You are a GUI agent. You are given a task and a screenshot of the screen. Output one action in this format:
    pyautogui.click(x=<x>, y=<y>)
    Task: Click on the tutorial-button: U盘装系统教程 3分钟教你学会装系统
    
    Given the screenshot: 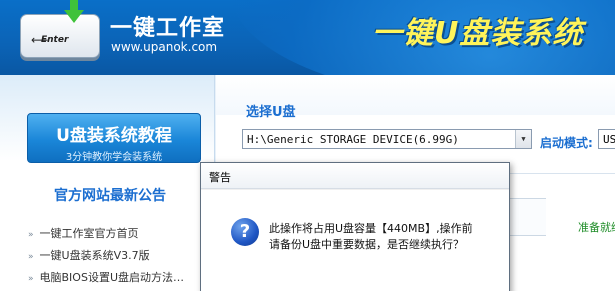 What is the action you would take?
    pyautogui.click(x=114, y=138)
    